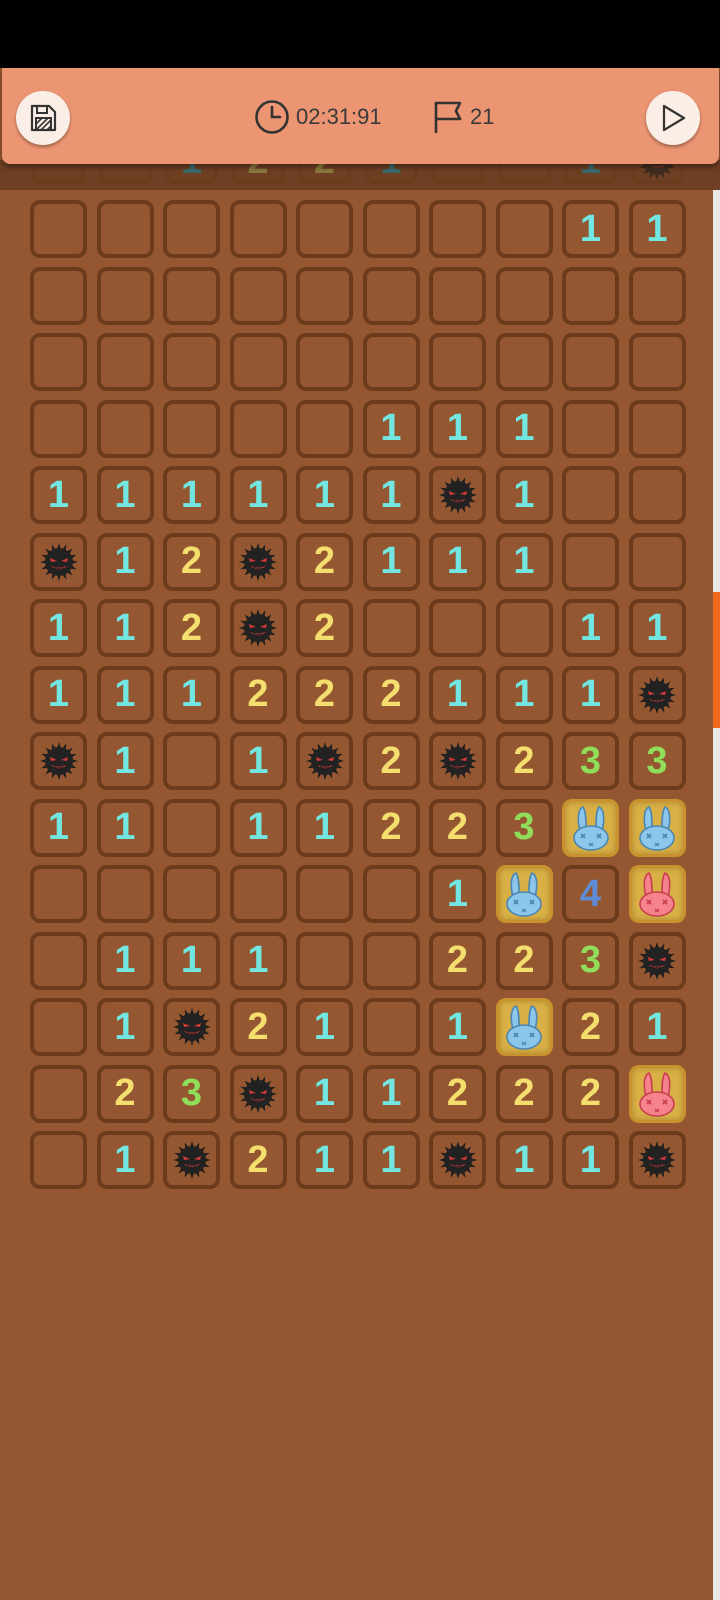 The height and width of the screenshot is (1600, 720). Describe the element at coordinates (673, 118) in the screenshot. I see `play-button` at that location.